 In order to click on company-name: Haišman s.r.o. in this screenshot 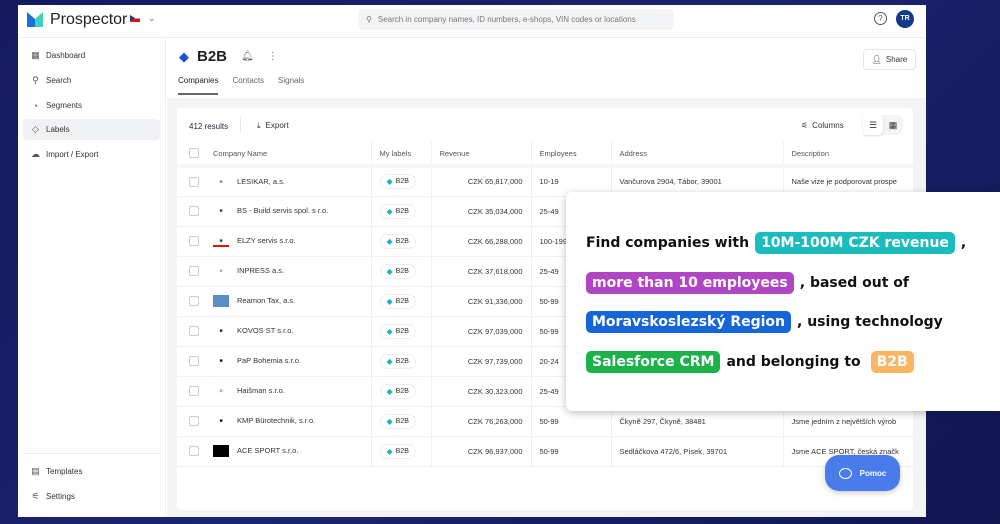, I will do `click(261, 390)`.